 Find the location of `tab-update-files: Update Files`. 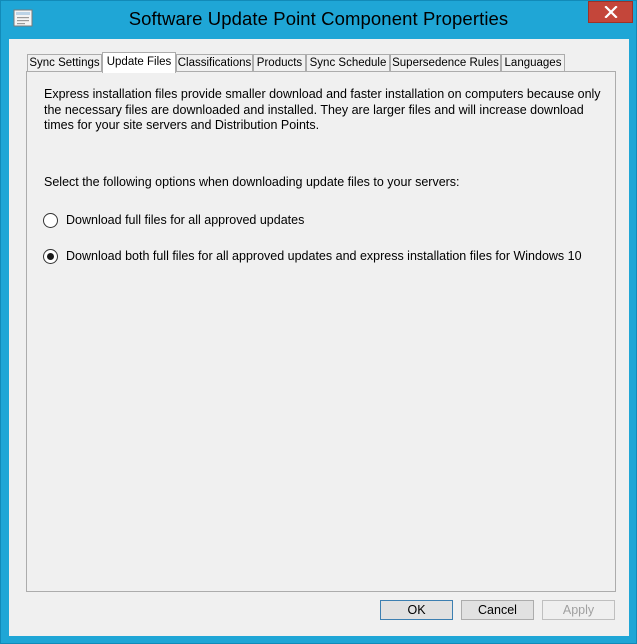

tab-update-files: Update Files is located at coordinates (139, 62).